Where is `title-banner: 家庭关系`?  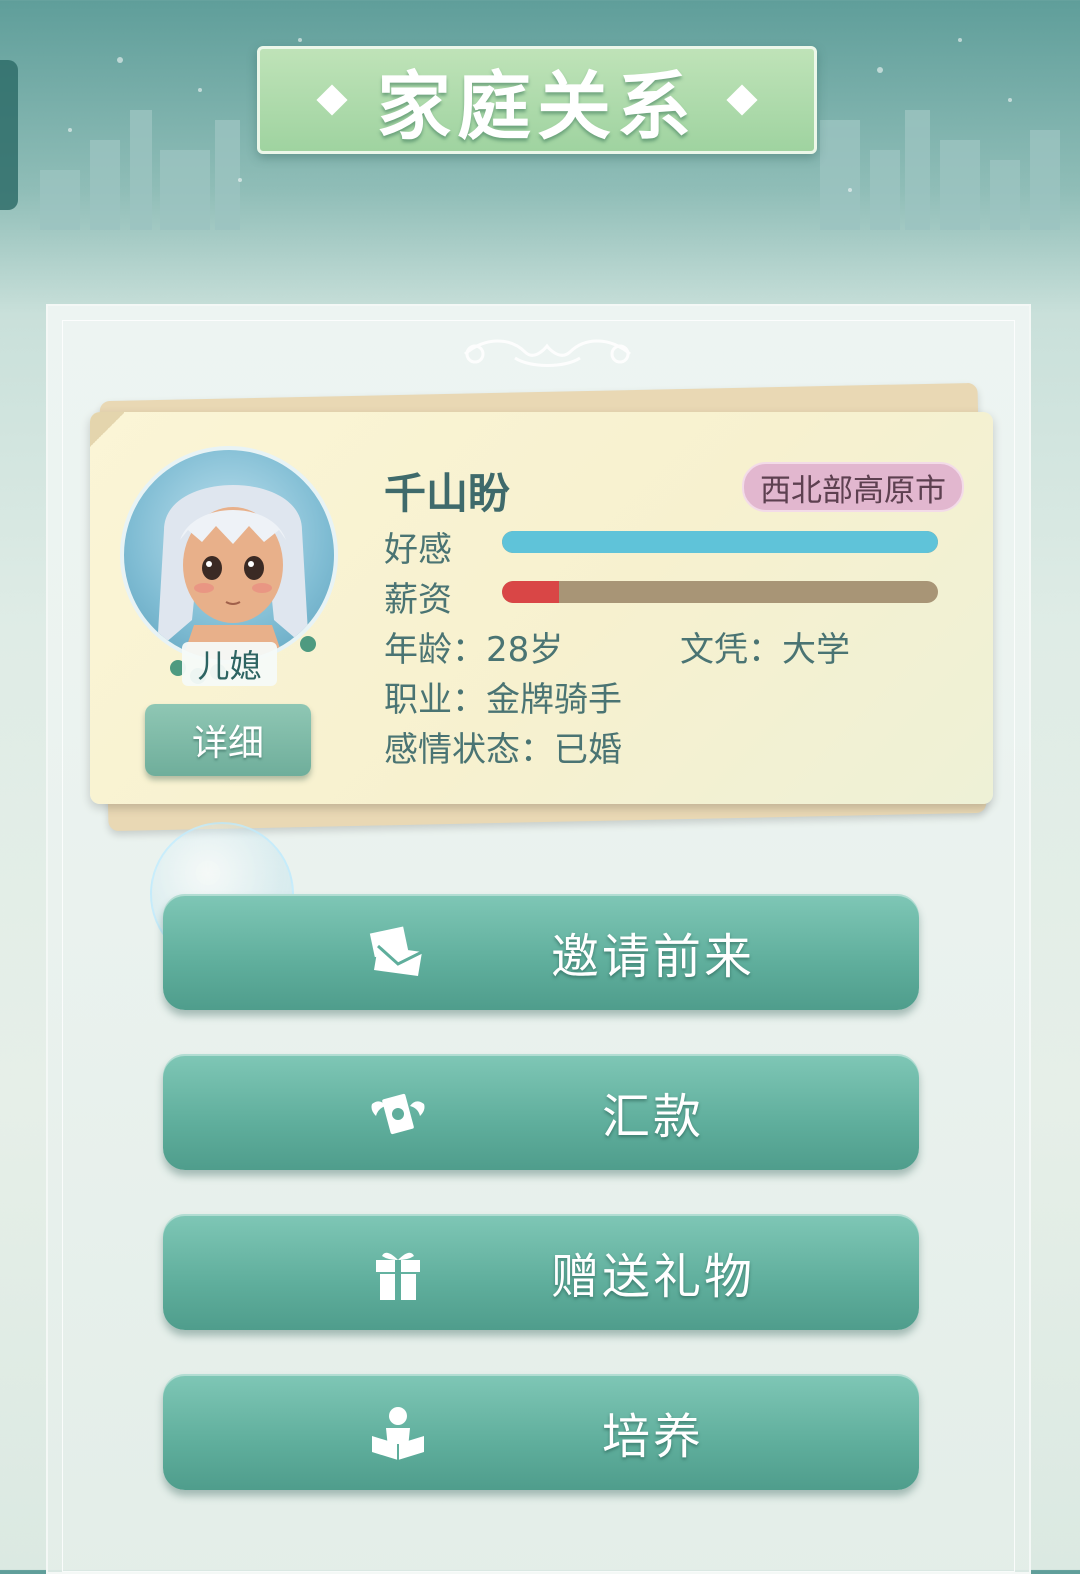
title-banner: 家庭关系 is located at coordinates (537, 100).